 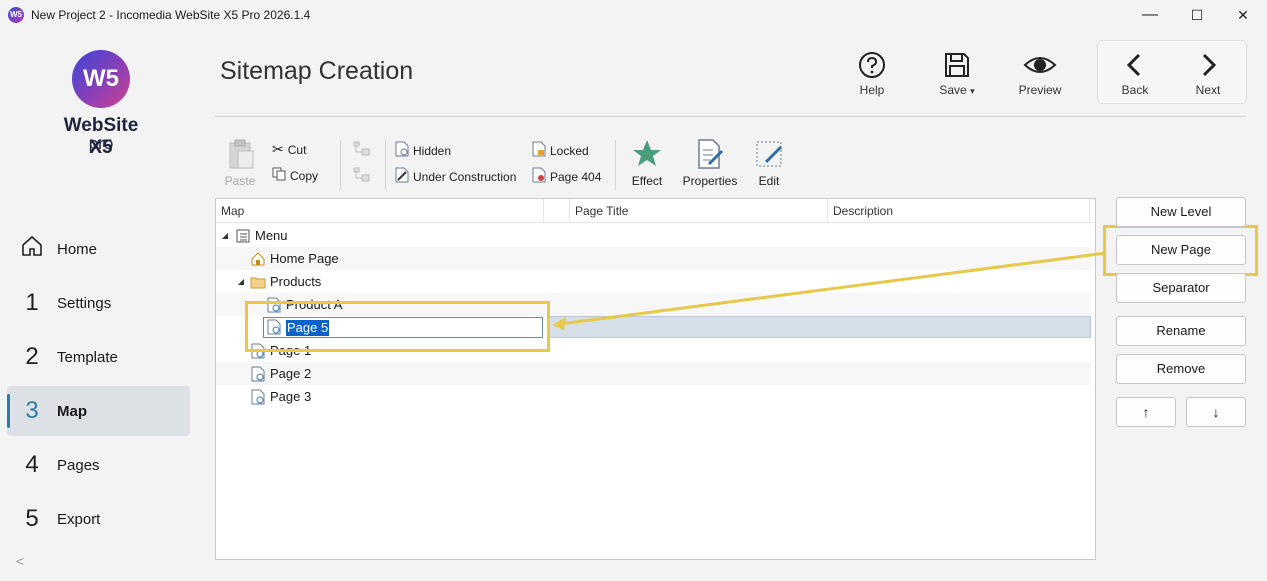 I want to click on close-button: ✕, so click(x=1243, y=15).